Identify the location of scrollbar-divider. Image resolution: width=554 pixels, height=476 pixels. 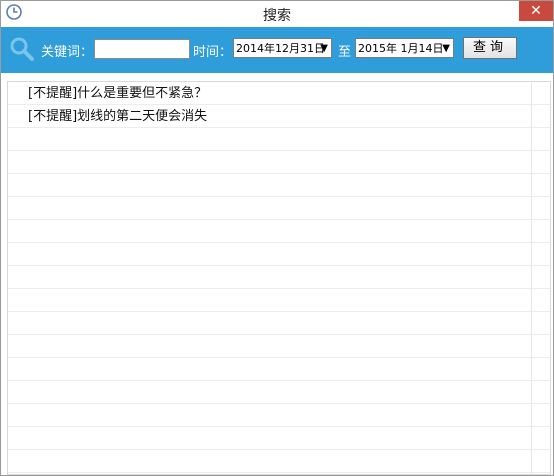
(531, 278).